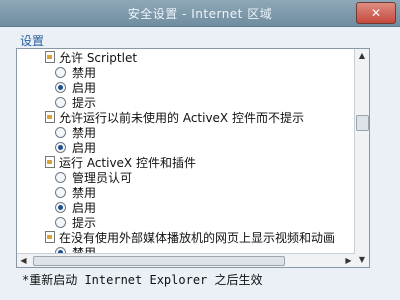 Image resolution: width=400 pixels, height=300 pixels. Describe the element at coordinates (205, 58) in the screenshot. I see `setting-group: 允许 Scriptlet` at that location.